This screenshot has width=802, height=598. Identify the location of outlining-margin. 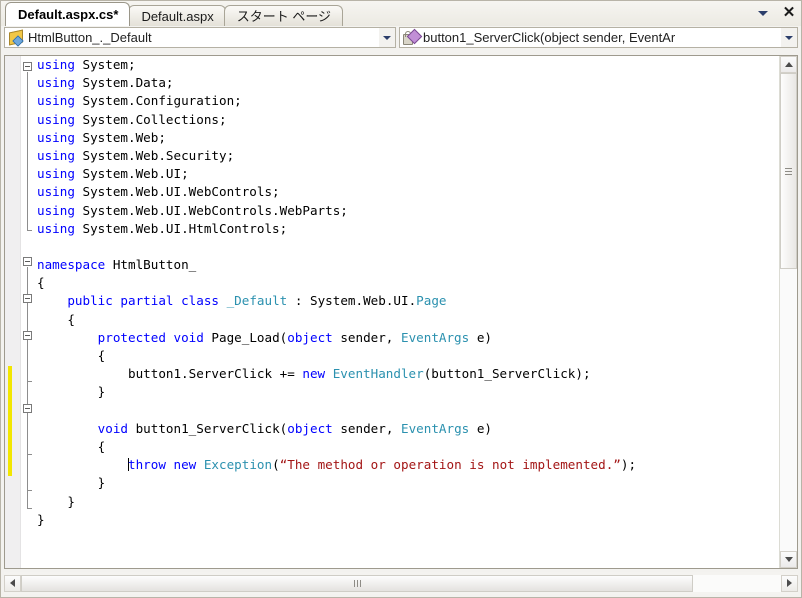
(28, 312).